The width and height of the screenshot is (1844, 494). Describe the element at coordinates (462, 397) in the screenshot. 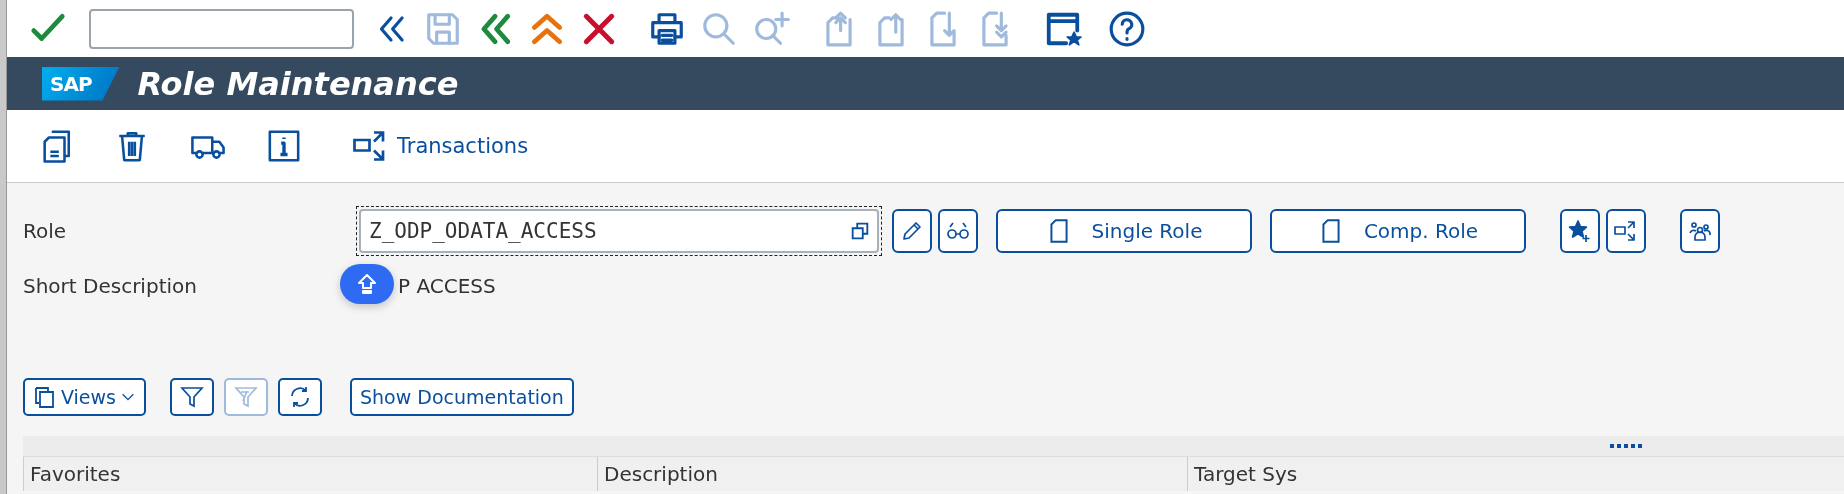

I see `show-documentation-button: Show Documentation` at that location.